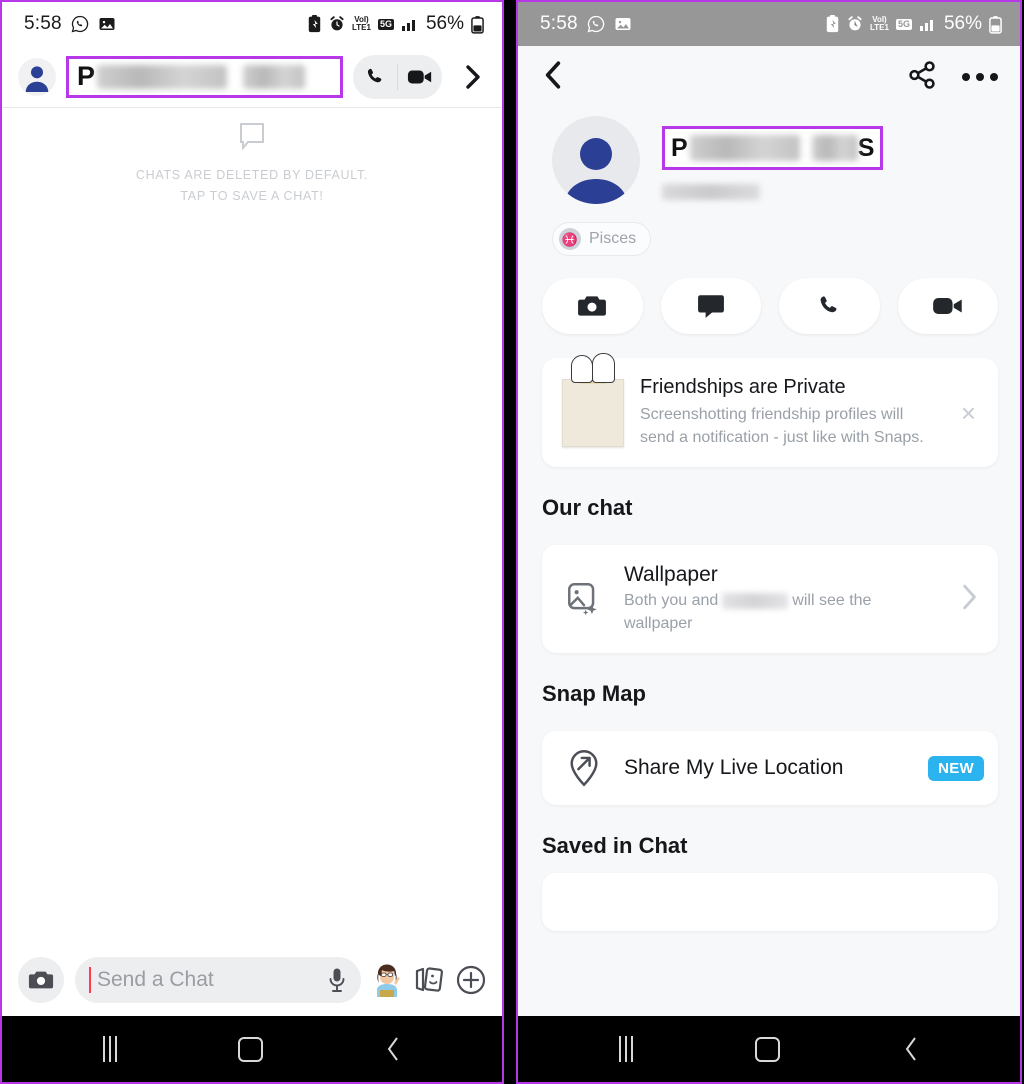 This screenshot has height=1084, width=1024. What do you see at coordinates (956, 768) in the screenshot?
I see `new-badge: NEW` at bounding box center [956, 768].